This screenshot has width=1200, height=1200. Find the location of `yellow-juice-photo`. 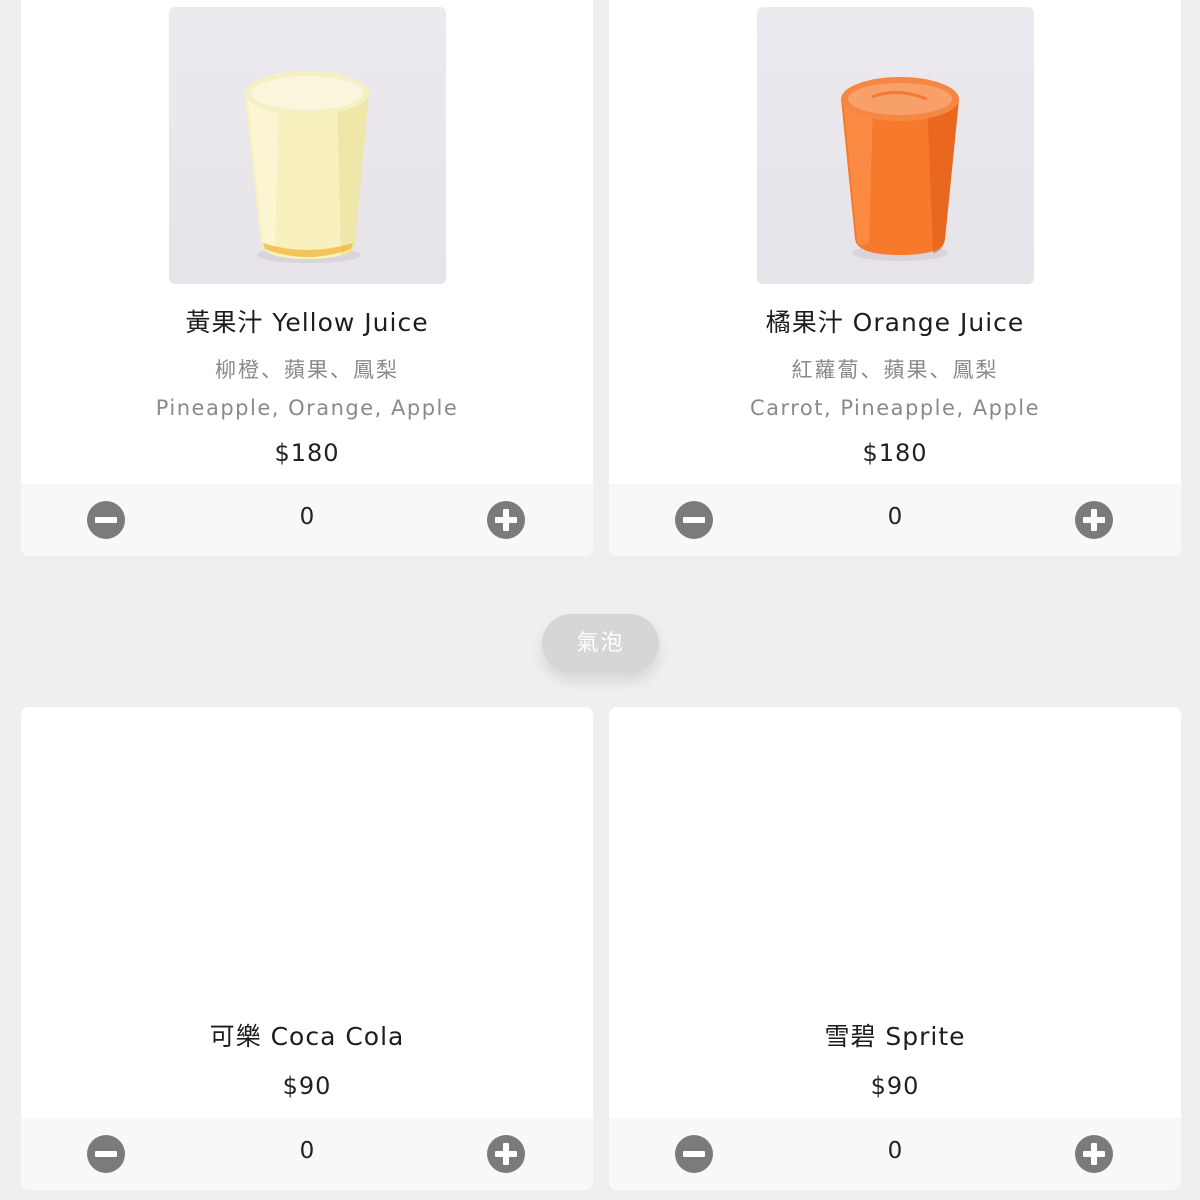

yellow-juice-photo is located at coordinates (307, 145).